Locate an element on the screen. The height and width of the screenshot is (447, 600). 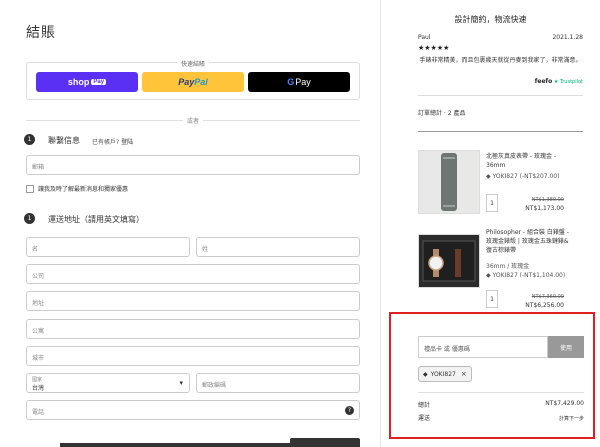
item1-quantity: 1 is located at coordinates (492, 203).